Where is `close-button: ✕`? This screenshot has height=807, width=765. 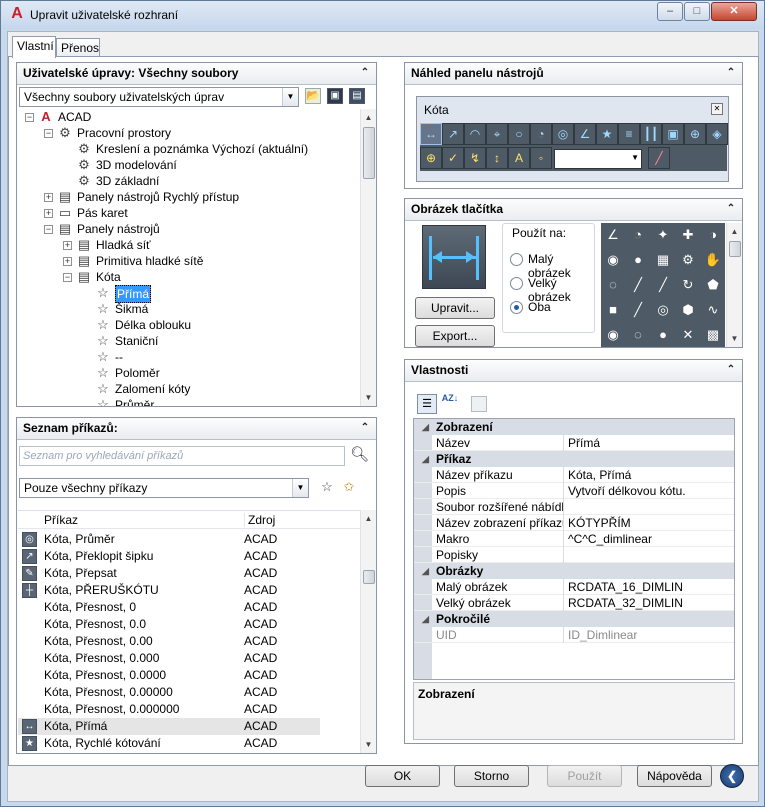
close-button: ✕ is located at coordinates (734, 11).